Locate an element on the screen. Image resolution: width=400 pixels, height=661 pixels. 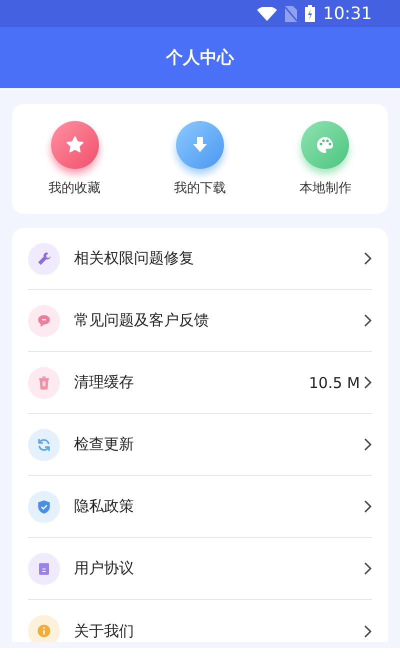
menu-label: 隐私政策 is located at coordinates (104, 506).